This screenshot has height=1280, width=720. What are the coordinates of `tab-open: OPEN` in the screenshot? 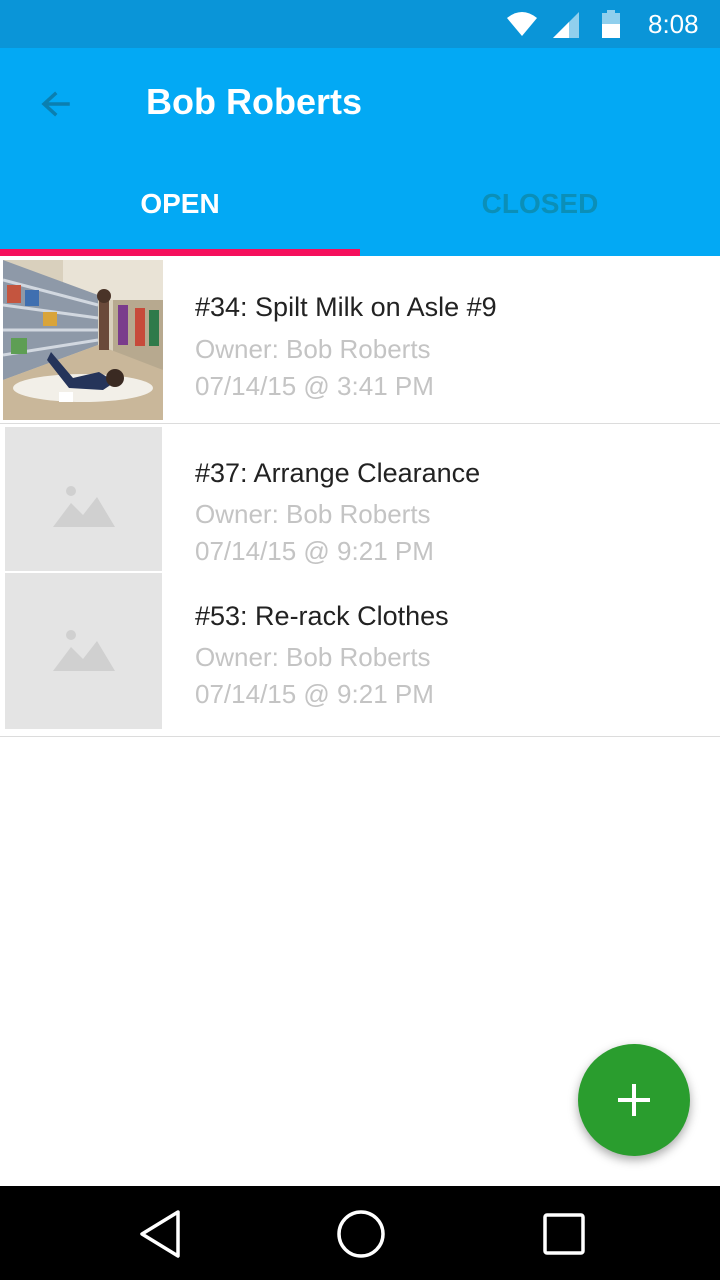 It's located at (180, 204).